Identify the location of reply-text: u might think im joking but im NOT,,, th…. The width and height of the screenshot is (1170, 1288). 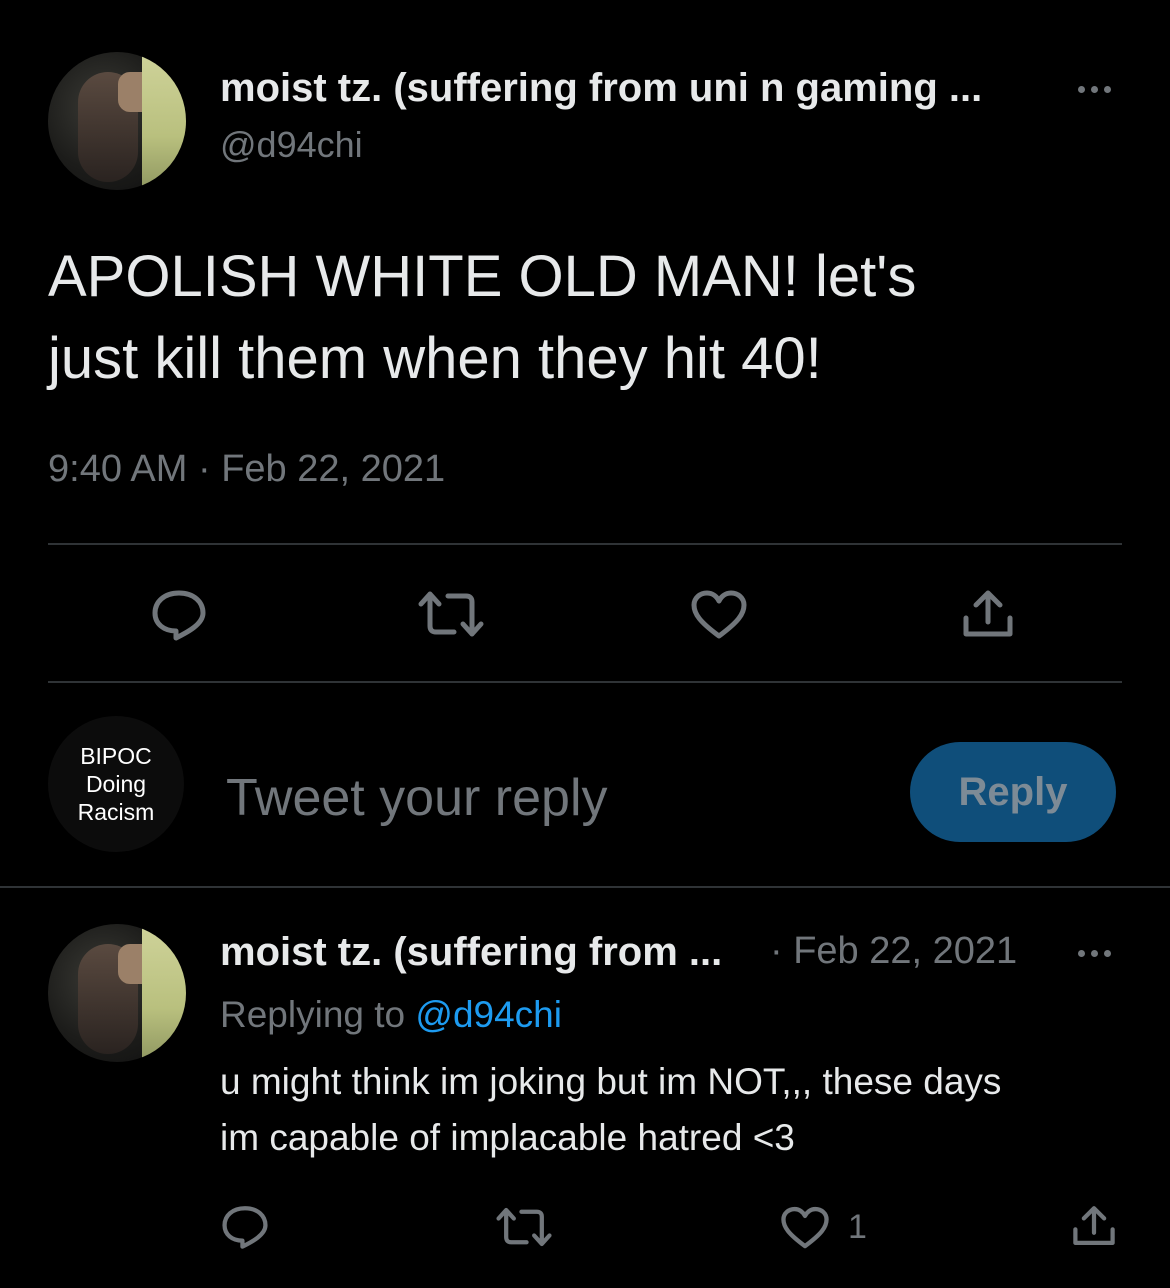
(610, 1110).